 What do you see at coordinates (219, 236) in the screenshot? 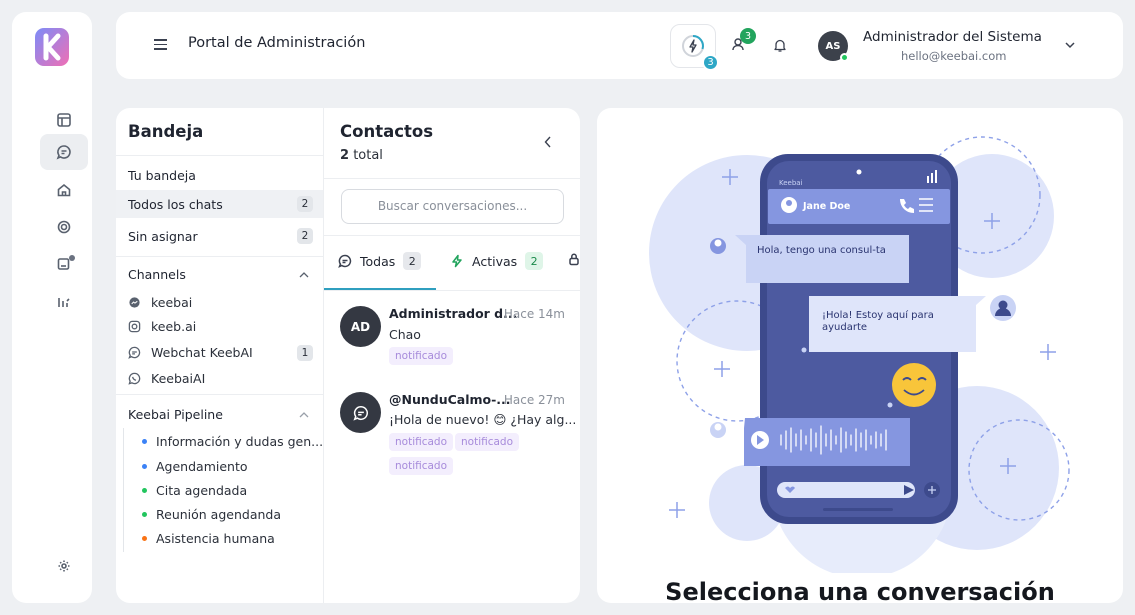
I see `inbox-item-unassigned: Sin asignar 2` at bounding box center [219, 236].